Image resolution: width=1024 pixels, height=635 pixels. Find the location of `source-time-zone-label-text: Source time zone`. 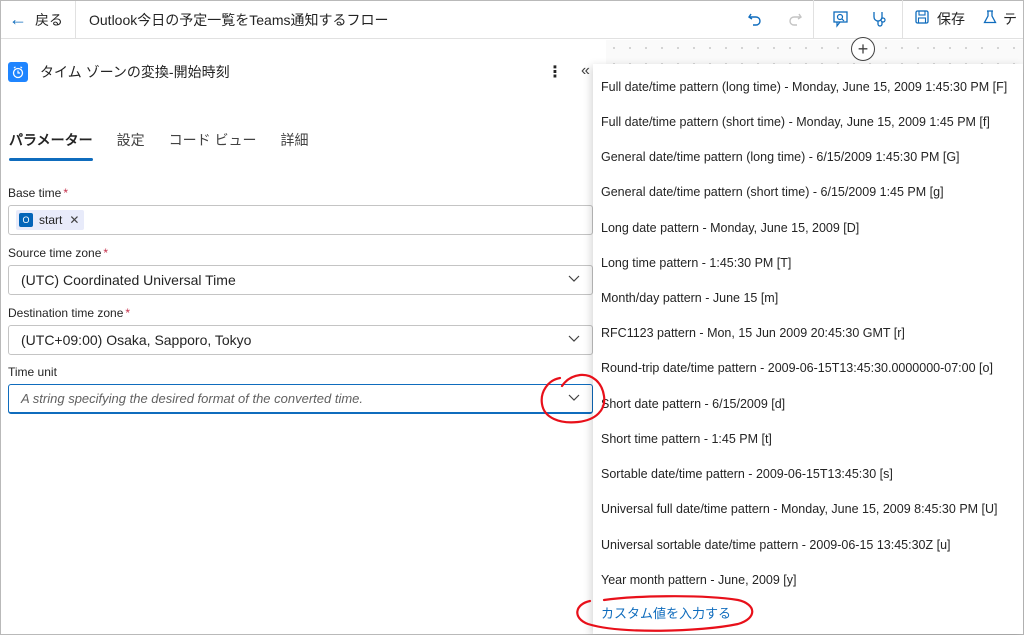

source-time-zone-label-text: Source time zone is located at coordinates (55, 253).